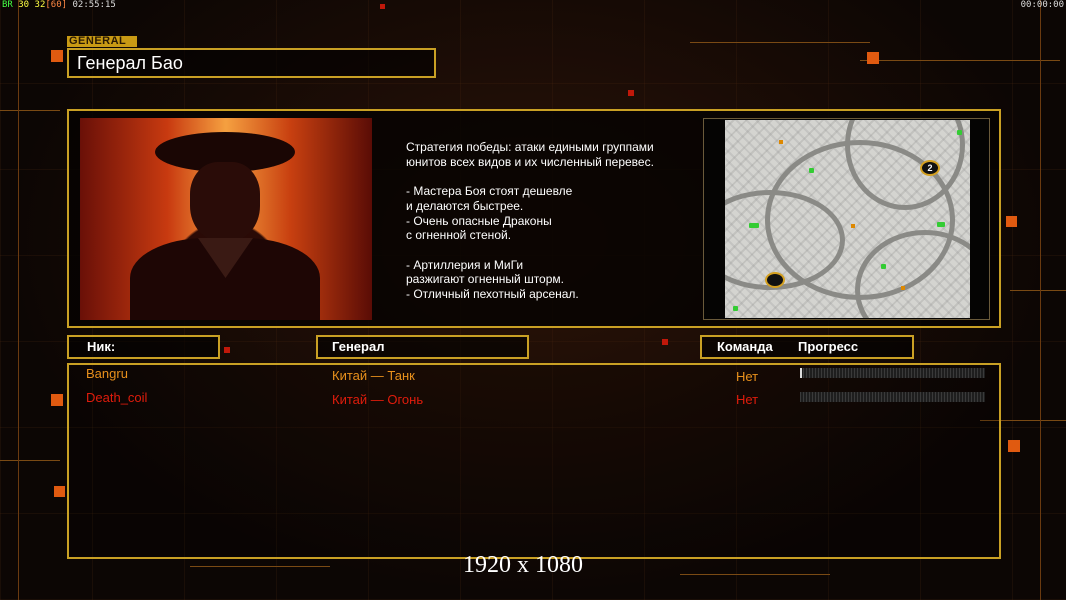 The height and width of the screenshot is (600, 1066). What do you see at coordinates (378, 399) in the screenshot?
I see `player-general: Китай — Огонь` at bounding box center [378, 399].